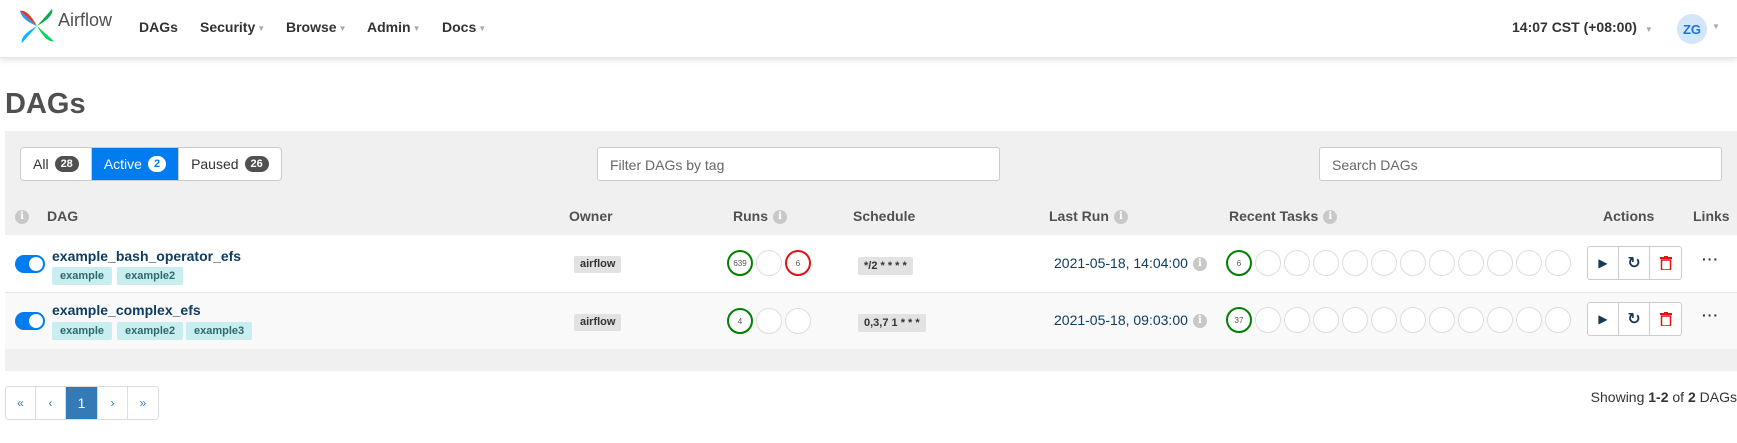 This screenshot has height=443, width=1737. What do you see at coordinates (798, 263) in the screenshot?
I see `run-failed-circle: 6` at bounding box center [798, 263].